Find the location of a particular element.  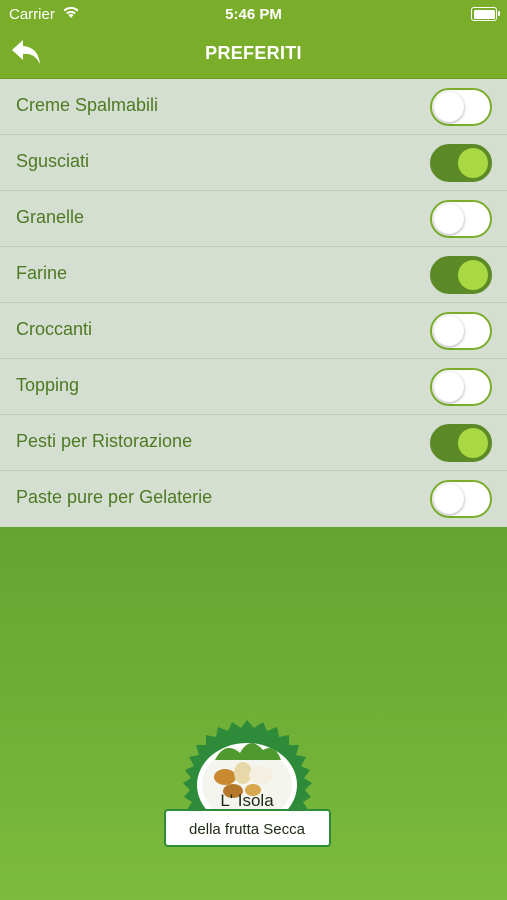

list-item: Croccanti is located at coordinates (253, 331).